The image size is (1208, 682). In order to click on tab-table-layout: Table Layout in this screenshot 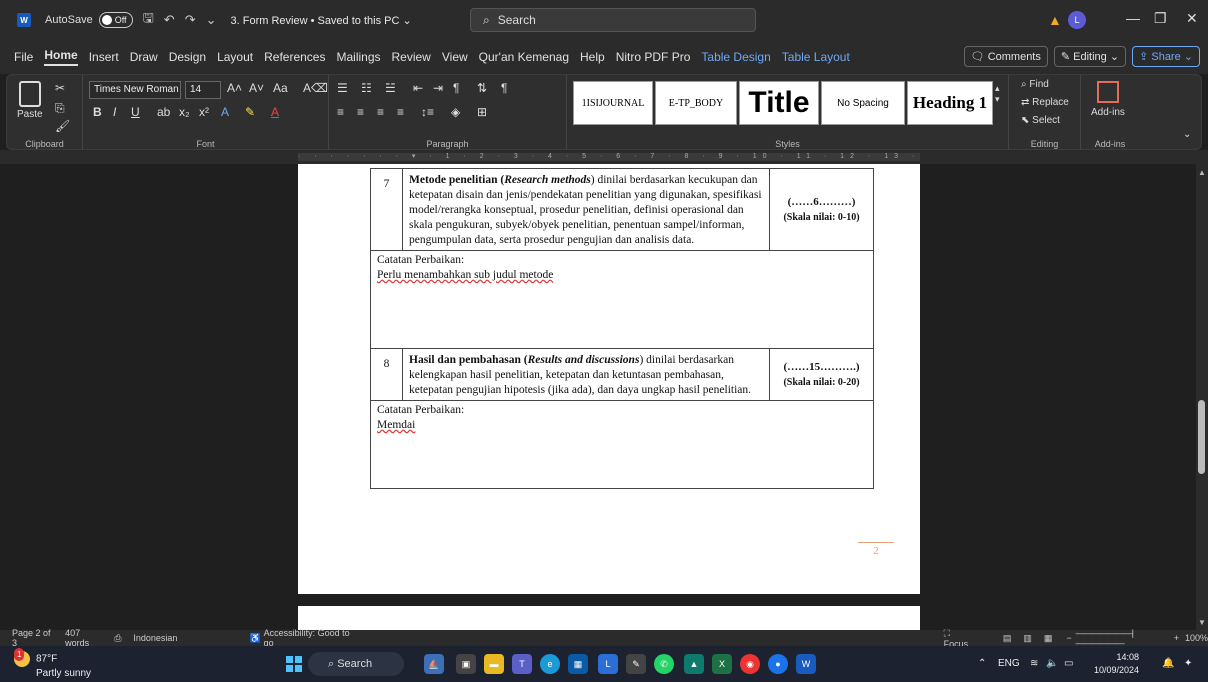, I will do `click(816, 57)`.